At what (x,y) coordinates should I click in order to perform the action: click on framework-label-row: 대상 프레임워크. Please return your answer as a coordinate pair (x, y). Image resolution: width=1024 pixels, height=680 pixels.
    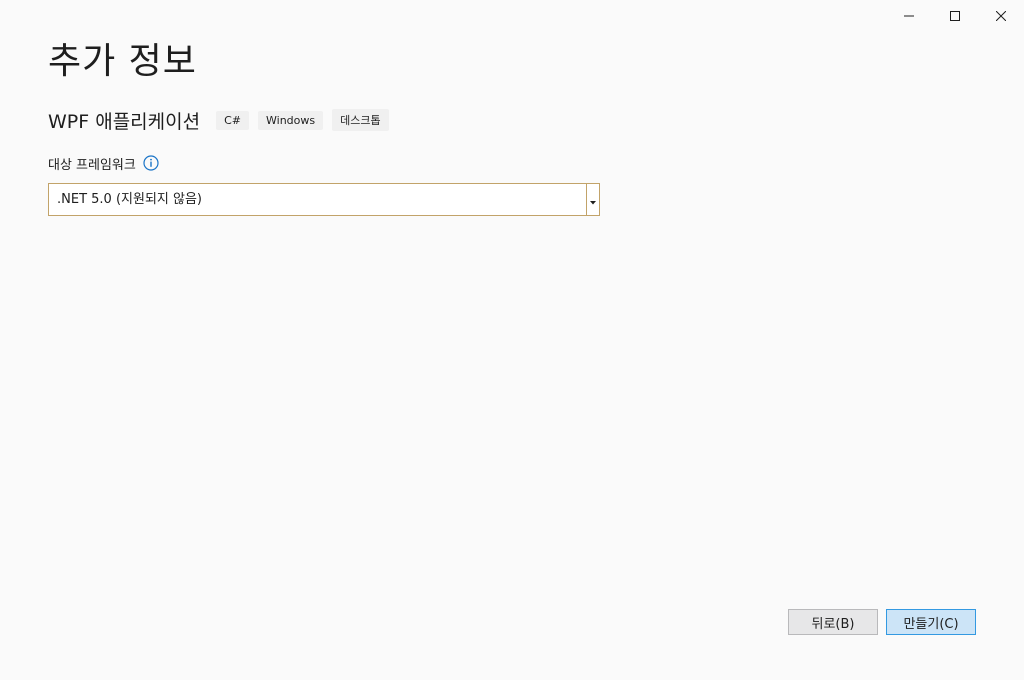
    Looking at the image, I should click on (103, 163).